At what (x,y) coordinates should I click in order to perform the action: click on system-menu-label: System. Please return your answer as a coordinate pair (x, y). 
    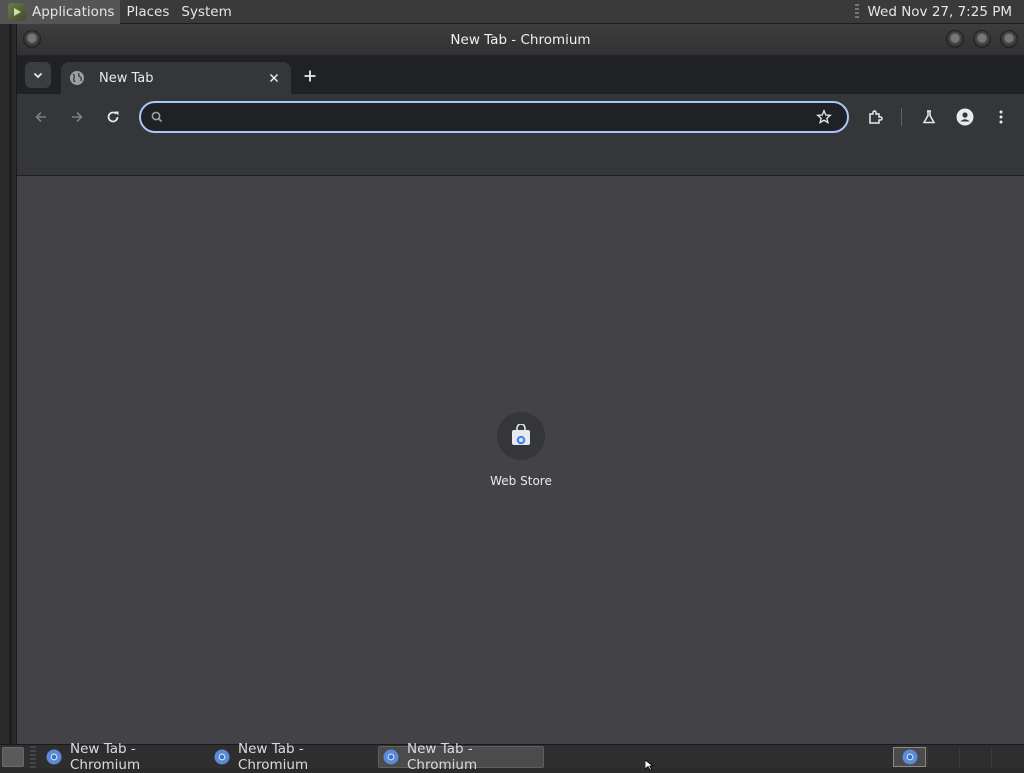
    Looking at the image, I should click on (206, 11).